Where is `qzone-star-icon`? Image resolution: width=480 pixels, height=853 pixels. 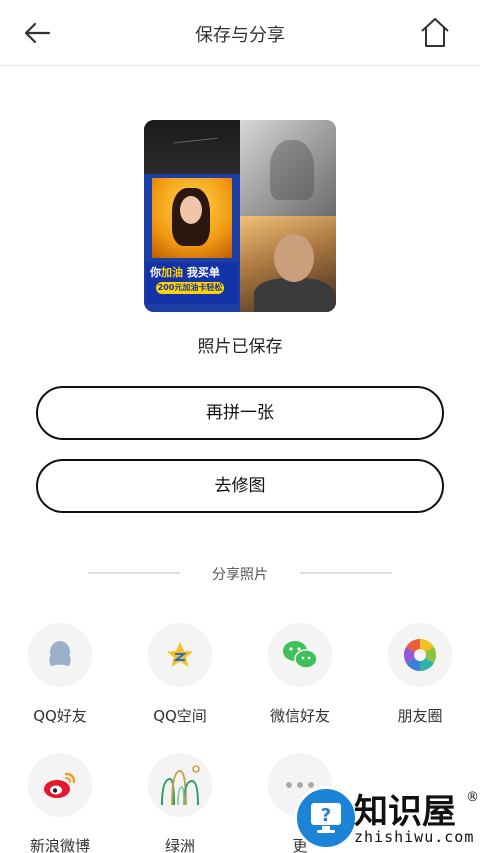
qzone-star-icon is located at coordinates (180, 655).